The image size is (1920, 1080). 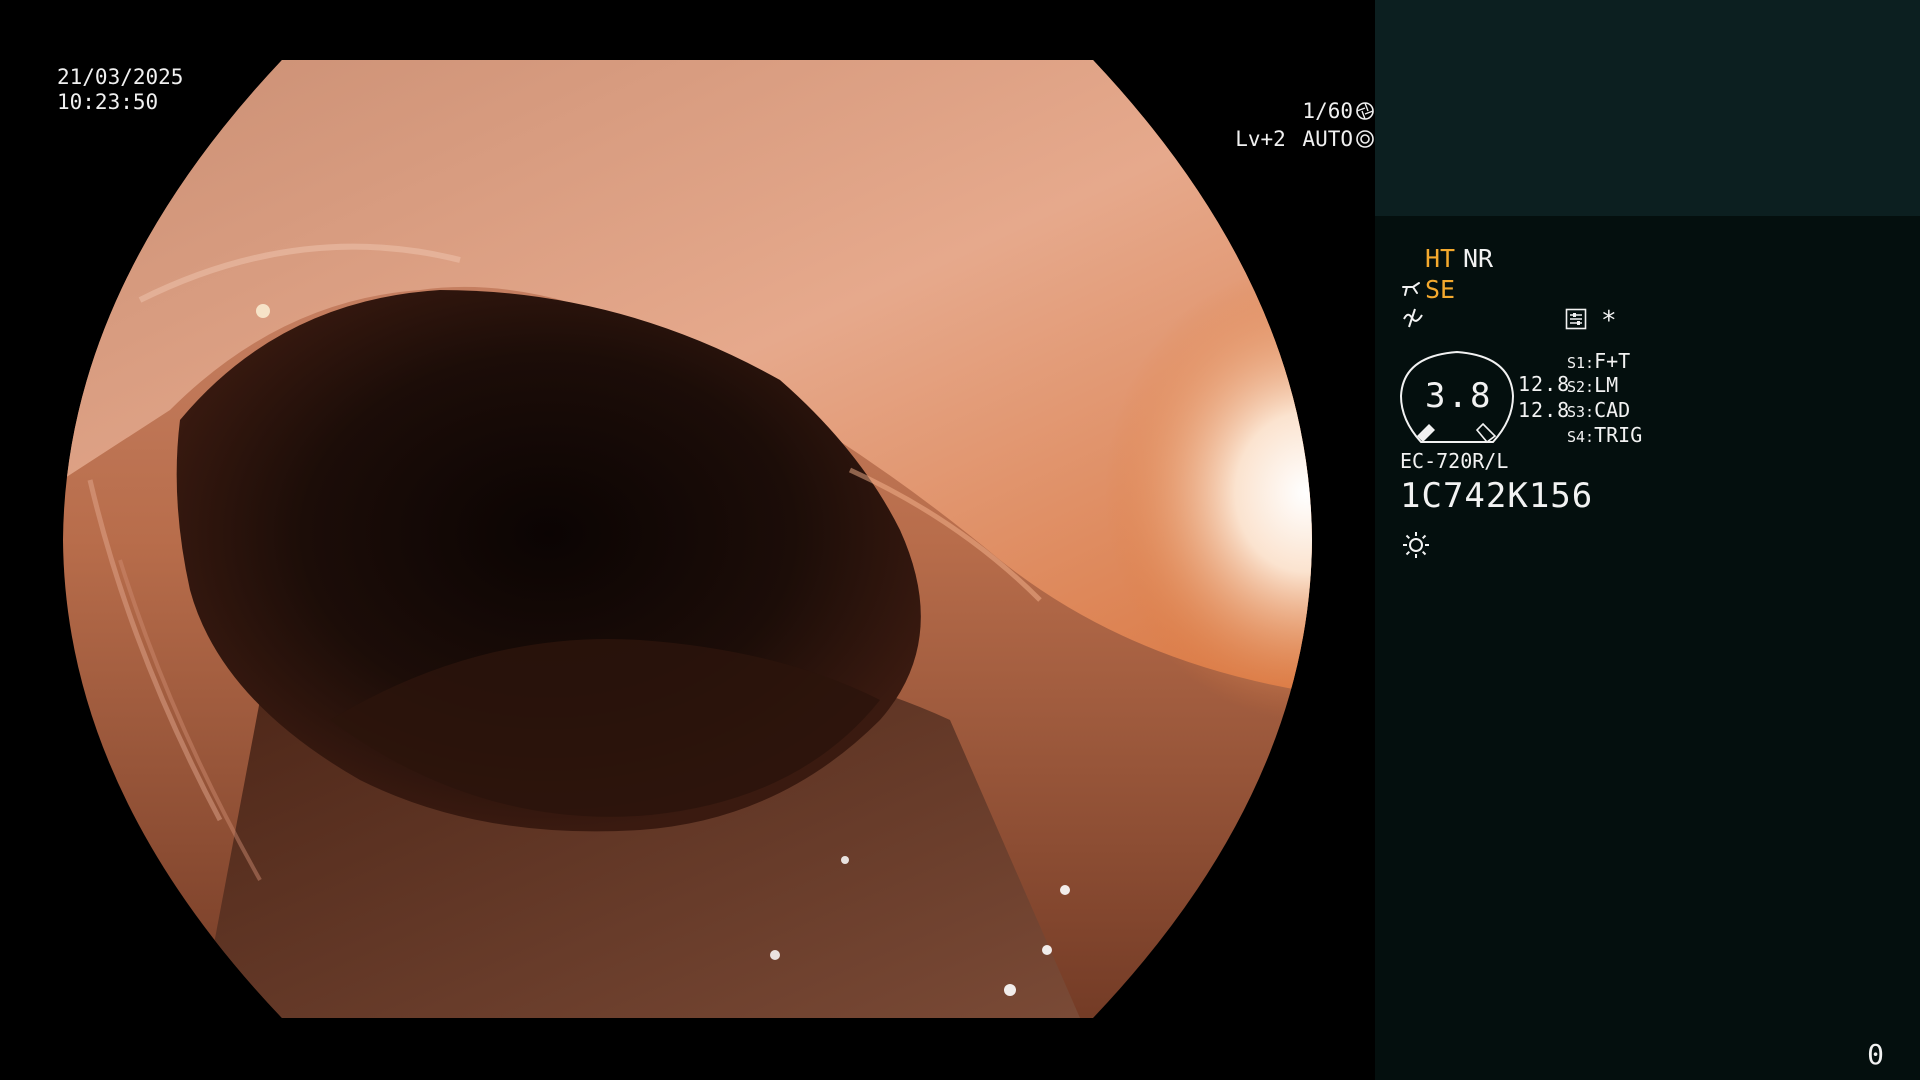 I want to click on waveform-icon, so click(x=1413, y=318).